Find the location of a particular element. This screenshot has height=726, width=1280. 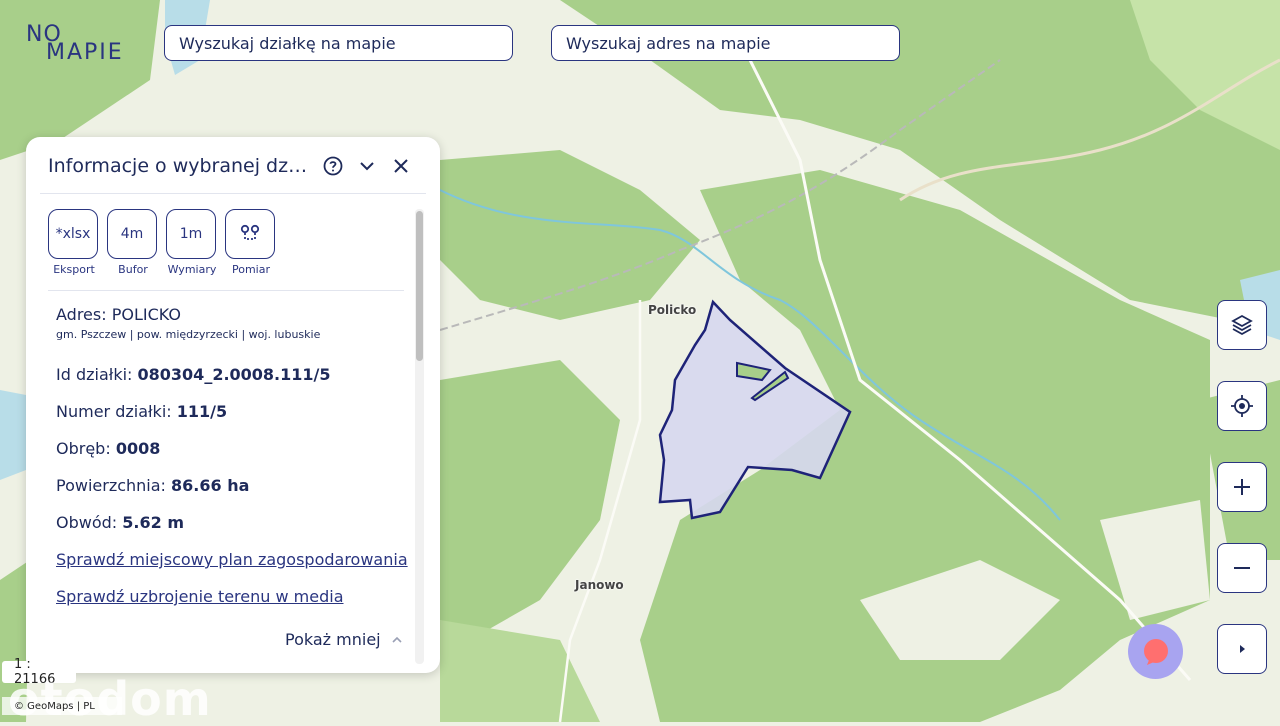

zoom-out-button is located at coordinates (1242, 568).